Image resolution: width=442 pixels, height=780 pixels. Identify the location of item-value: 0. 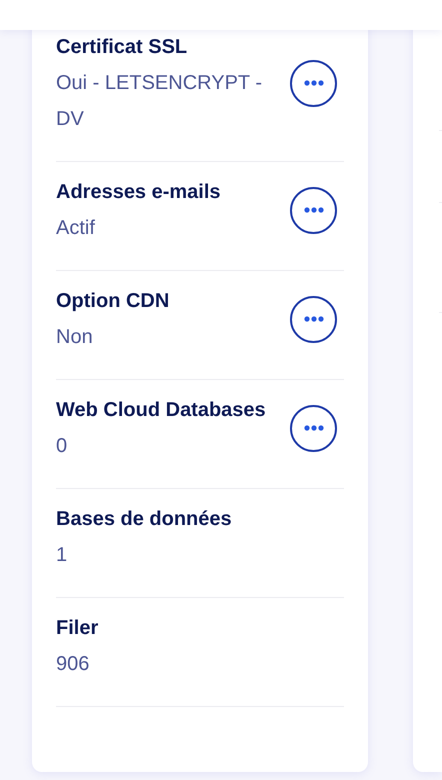
(62, 446).